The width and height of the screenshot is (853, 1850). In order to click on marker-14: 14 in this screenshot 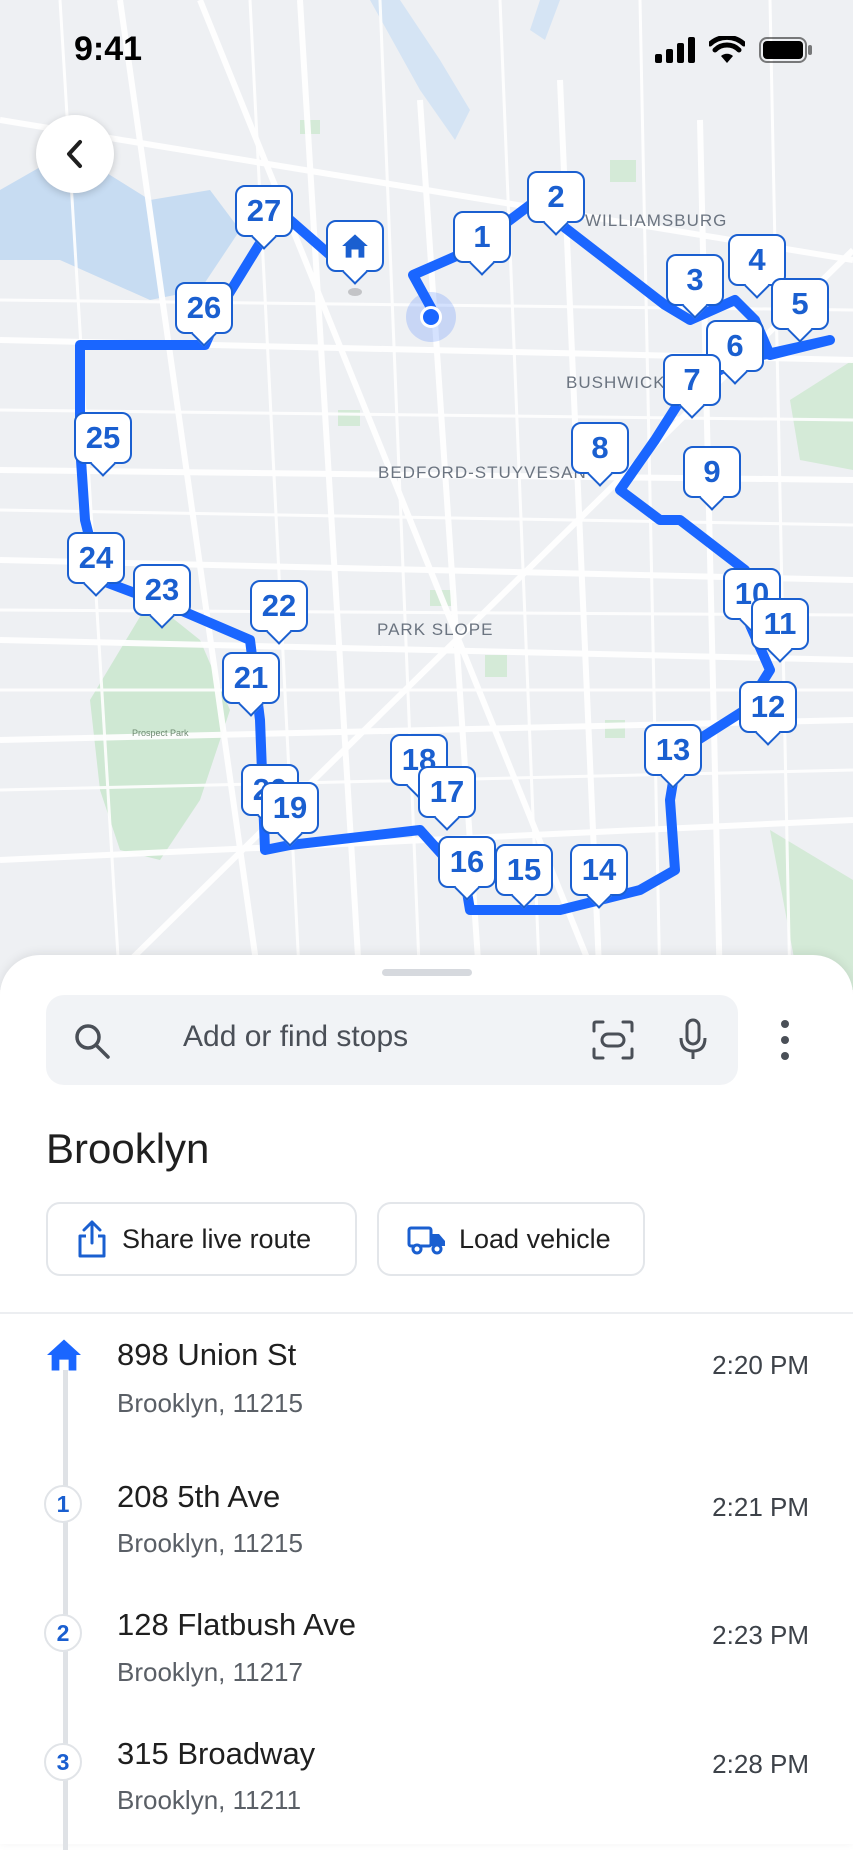, I will do `click(599, 870)`.